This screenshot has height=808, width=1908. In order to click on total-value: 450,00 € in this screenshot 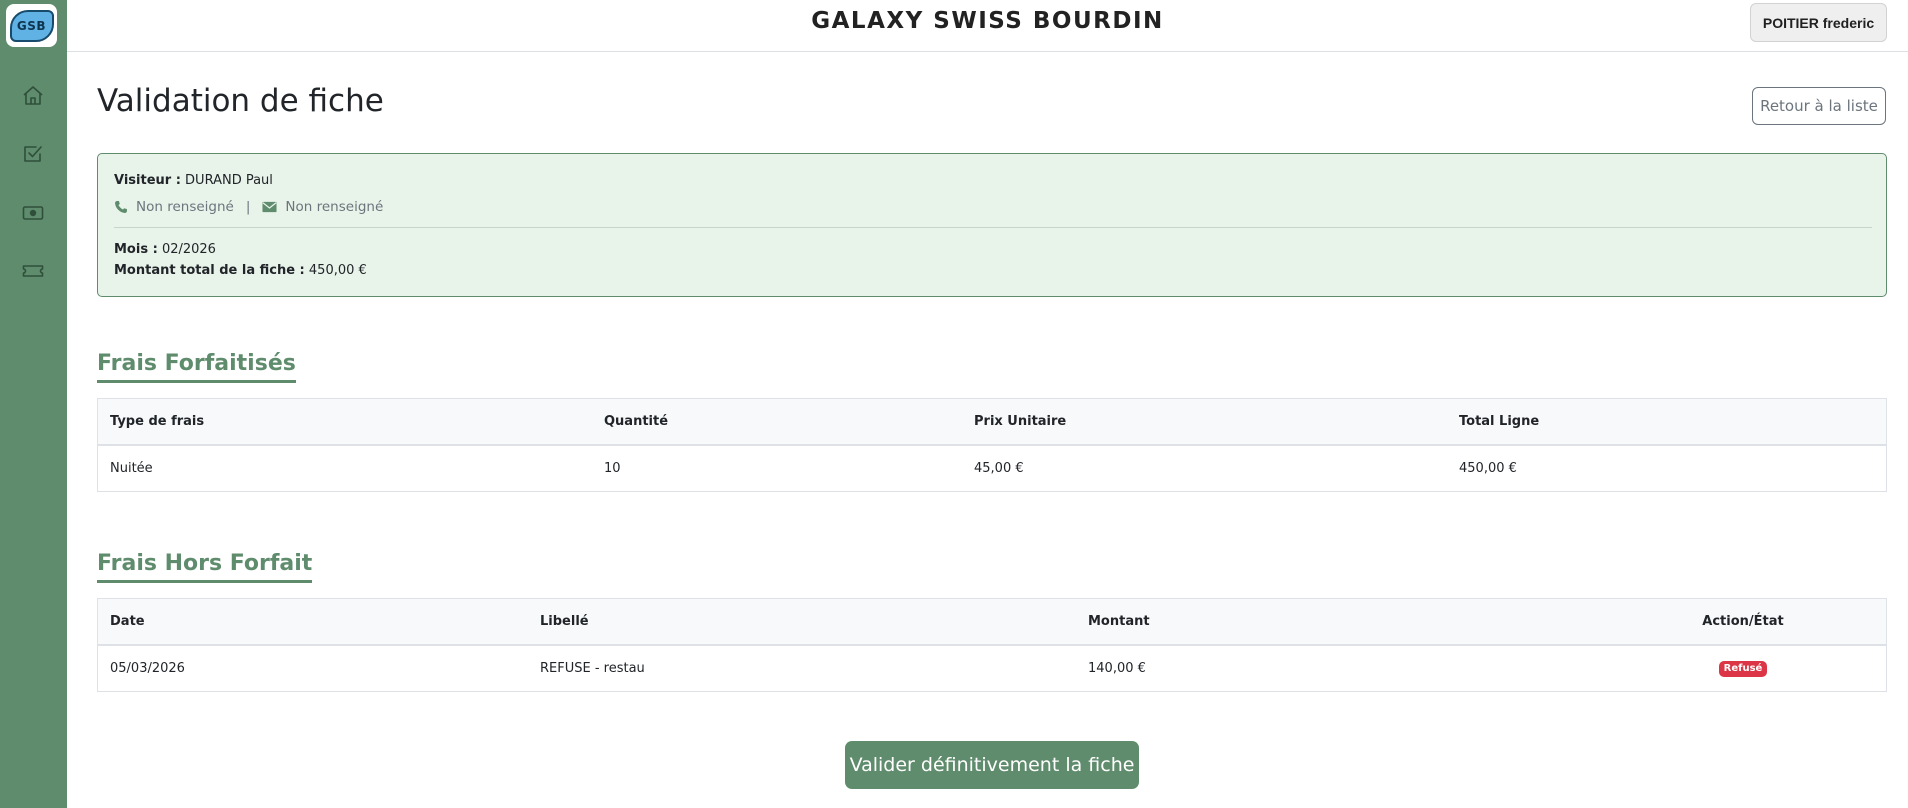, I will do `click(337, 270)`.